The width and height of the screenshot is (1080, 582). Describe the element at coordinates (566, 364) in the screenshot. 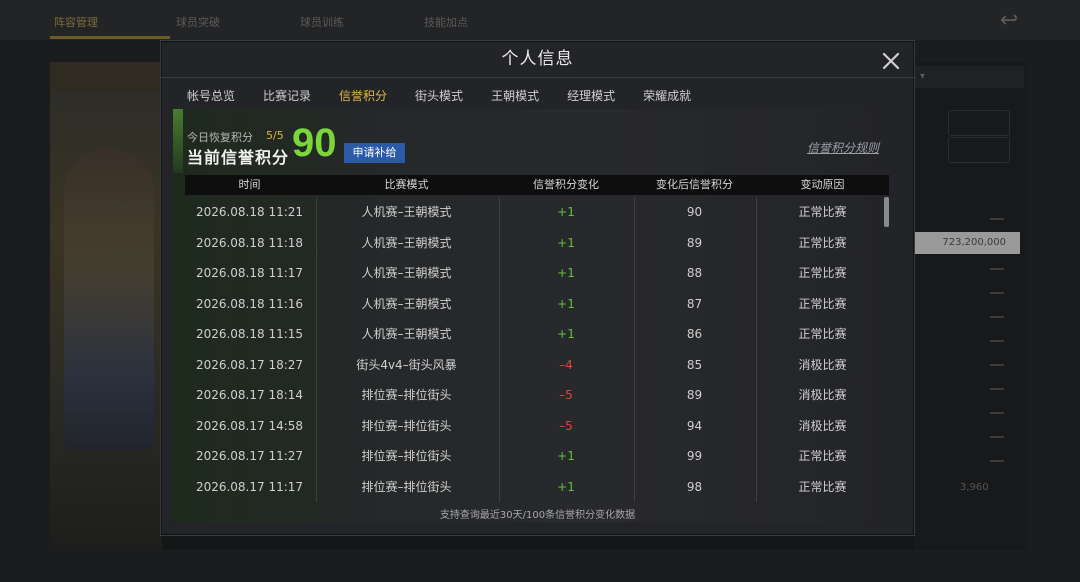

I see `row-change: –4` at that location.